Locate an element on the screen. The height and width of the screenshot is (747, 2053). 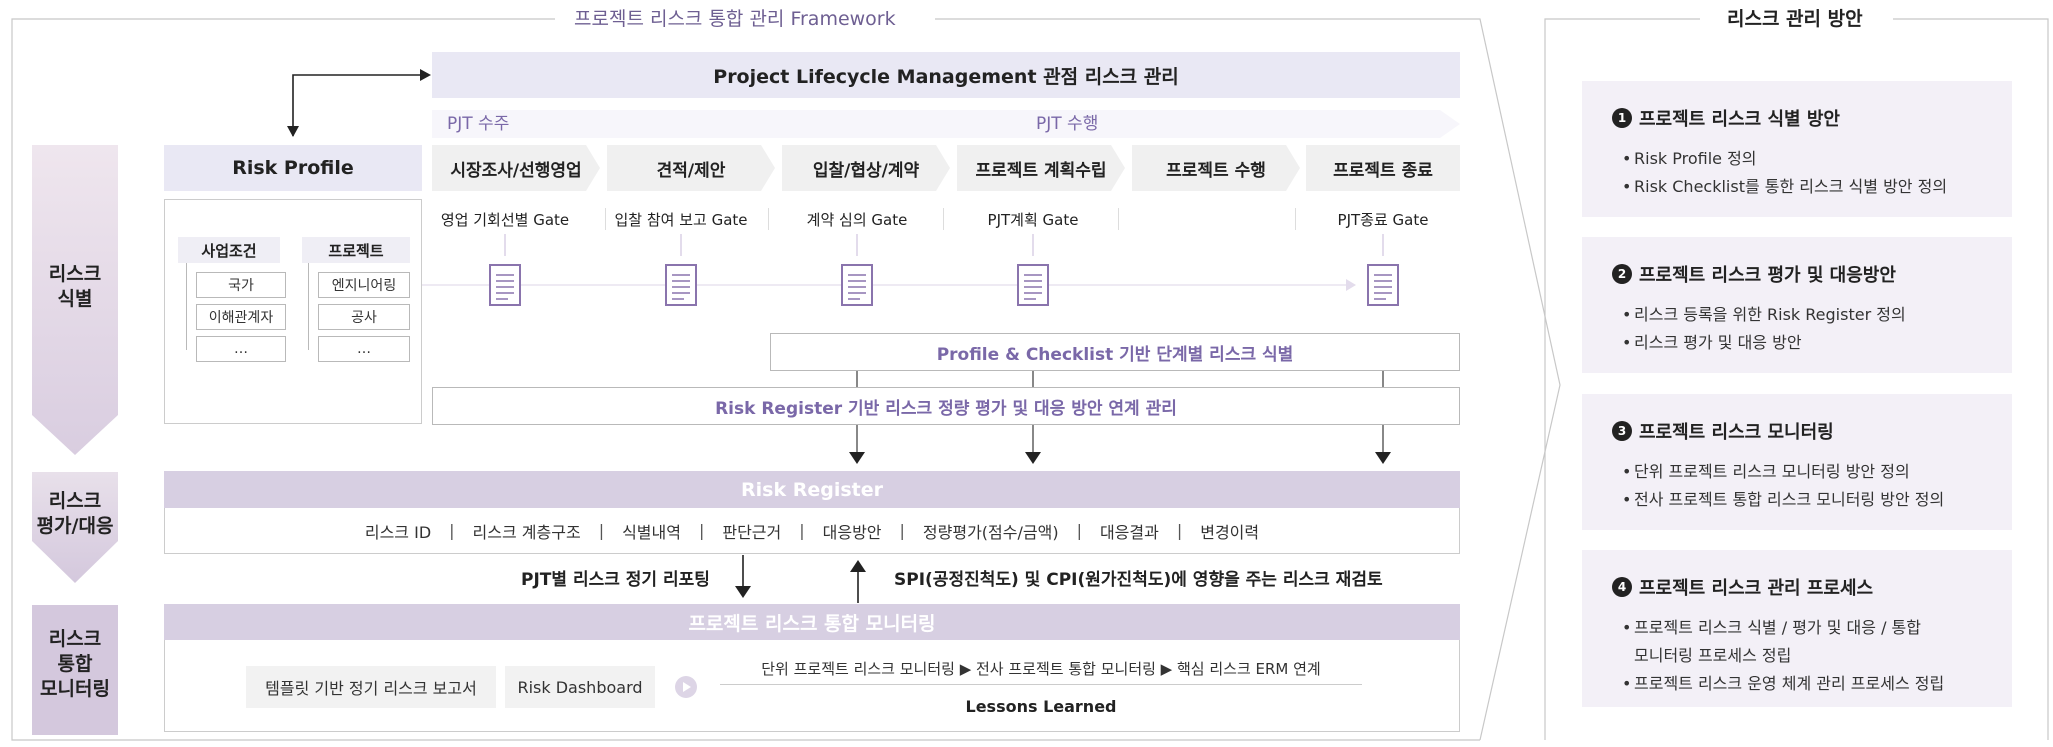
project-item: 엔지니어링 is located at coordinates (364, 285).